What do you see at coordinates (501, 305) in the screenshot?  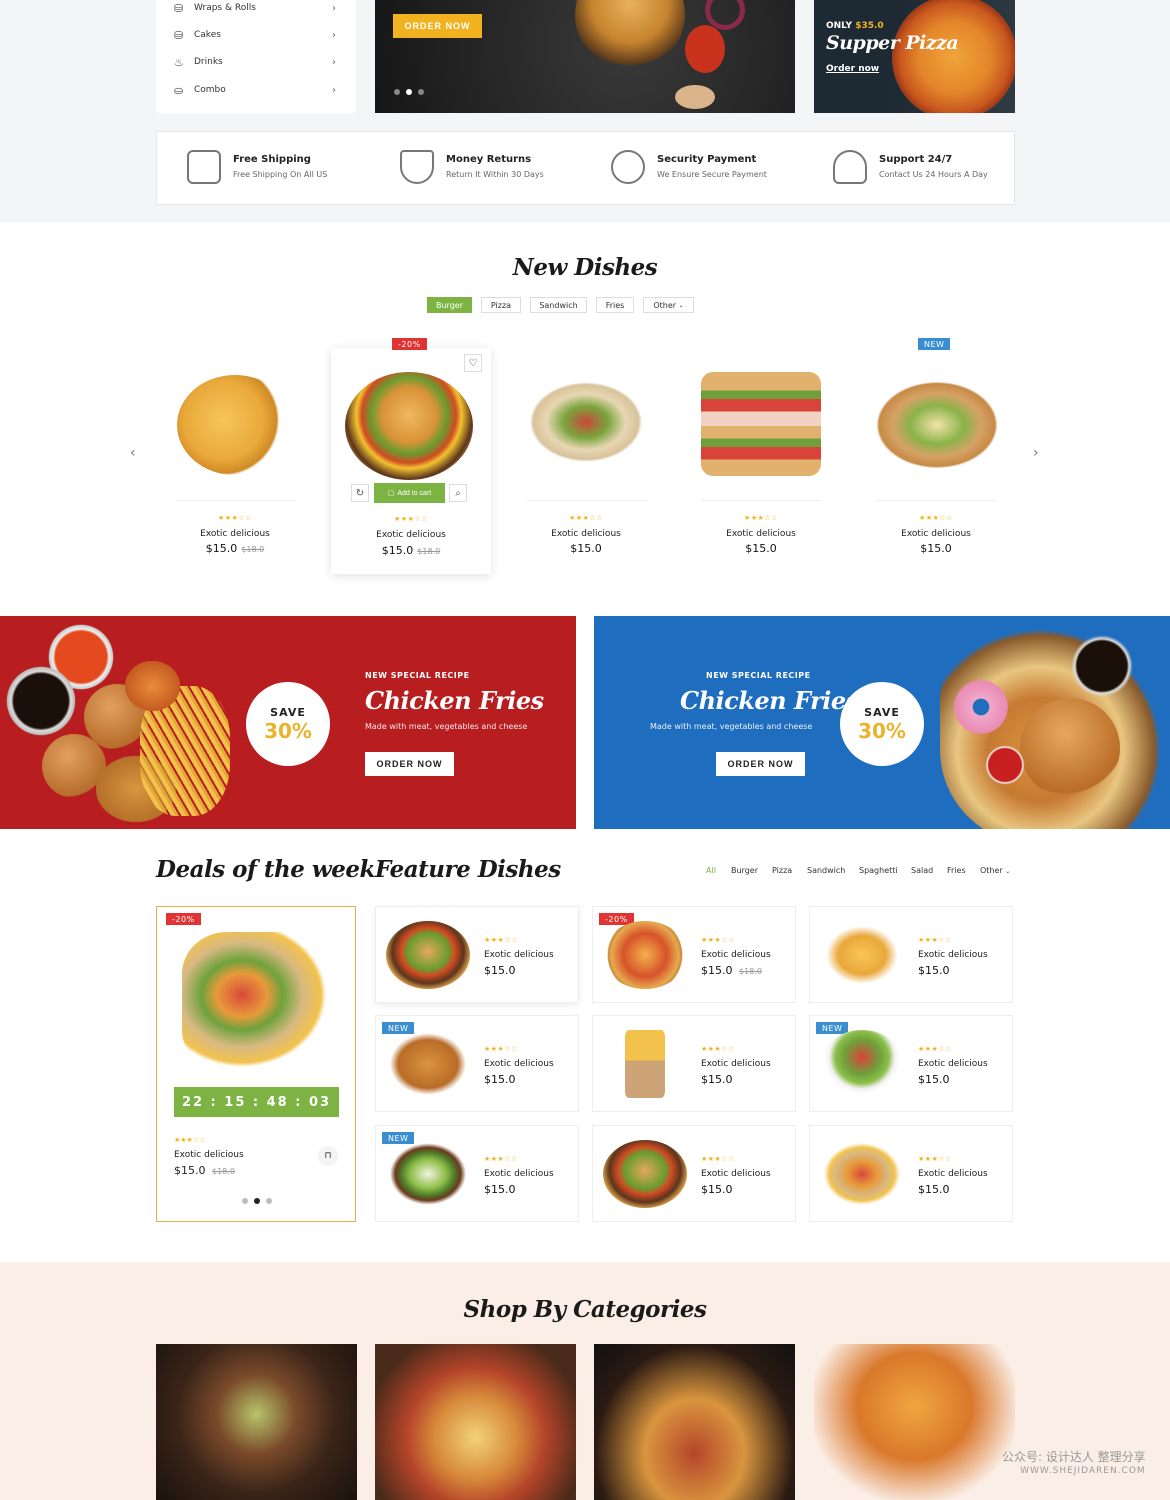 I see `tab-pizza: Pizza` at bounding box center [501, 305].